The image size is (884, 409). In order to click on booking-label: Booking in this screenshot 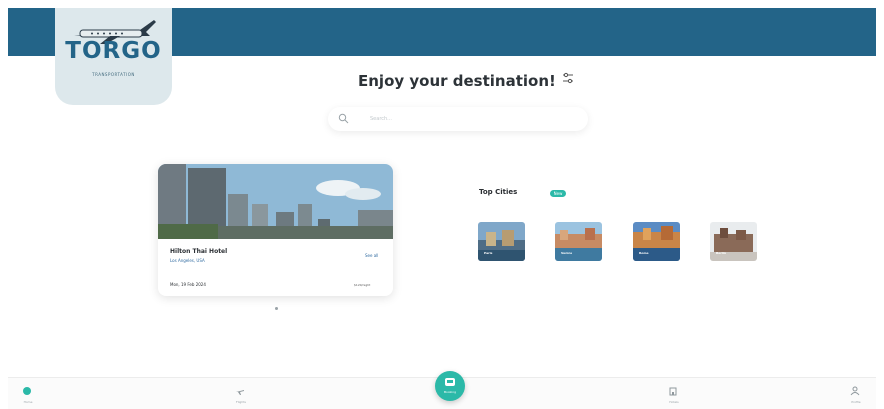, I will do `click(450, 392)`.